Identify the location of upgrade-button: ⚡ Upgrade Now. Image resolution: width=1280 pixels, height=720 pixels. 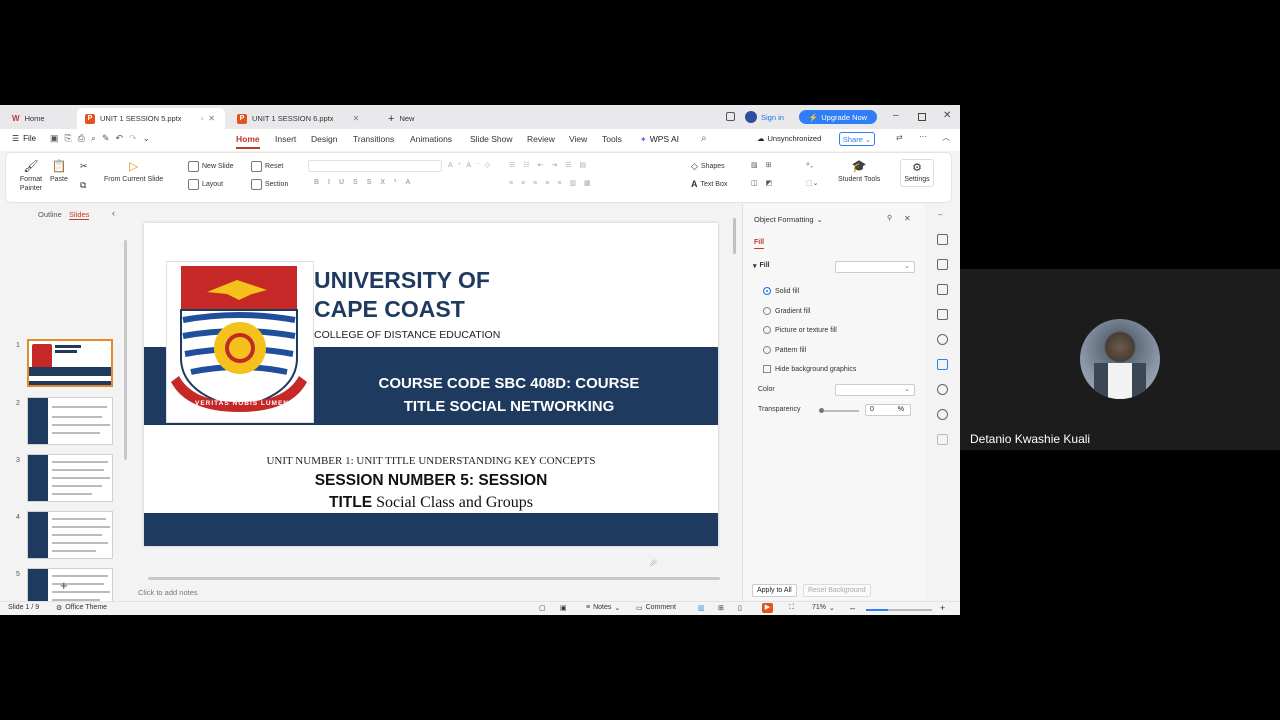
(838, 117).